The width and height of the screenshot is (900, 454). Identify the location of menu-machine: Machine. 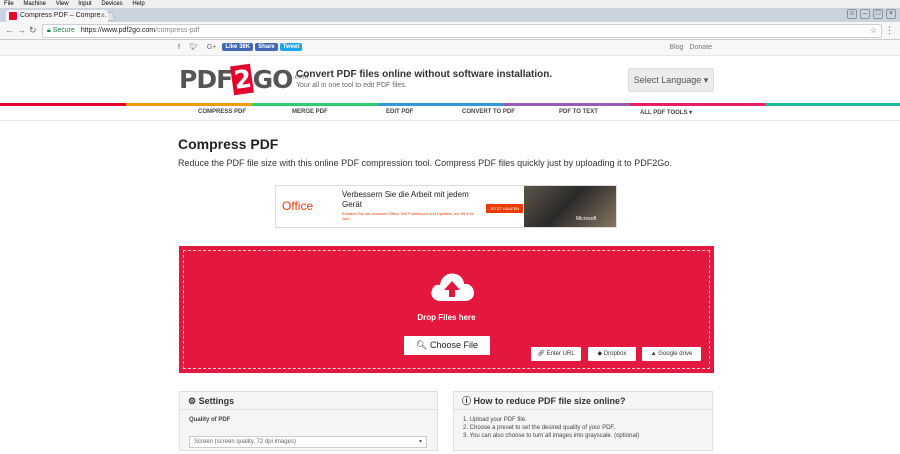
(34, 4).